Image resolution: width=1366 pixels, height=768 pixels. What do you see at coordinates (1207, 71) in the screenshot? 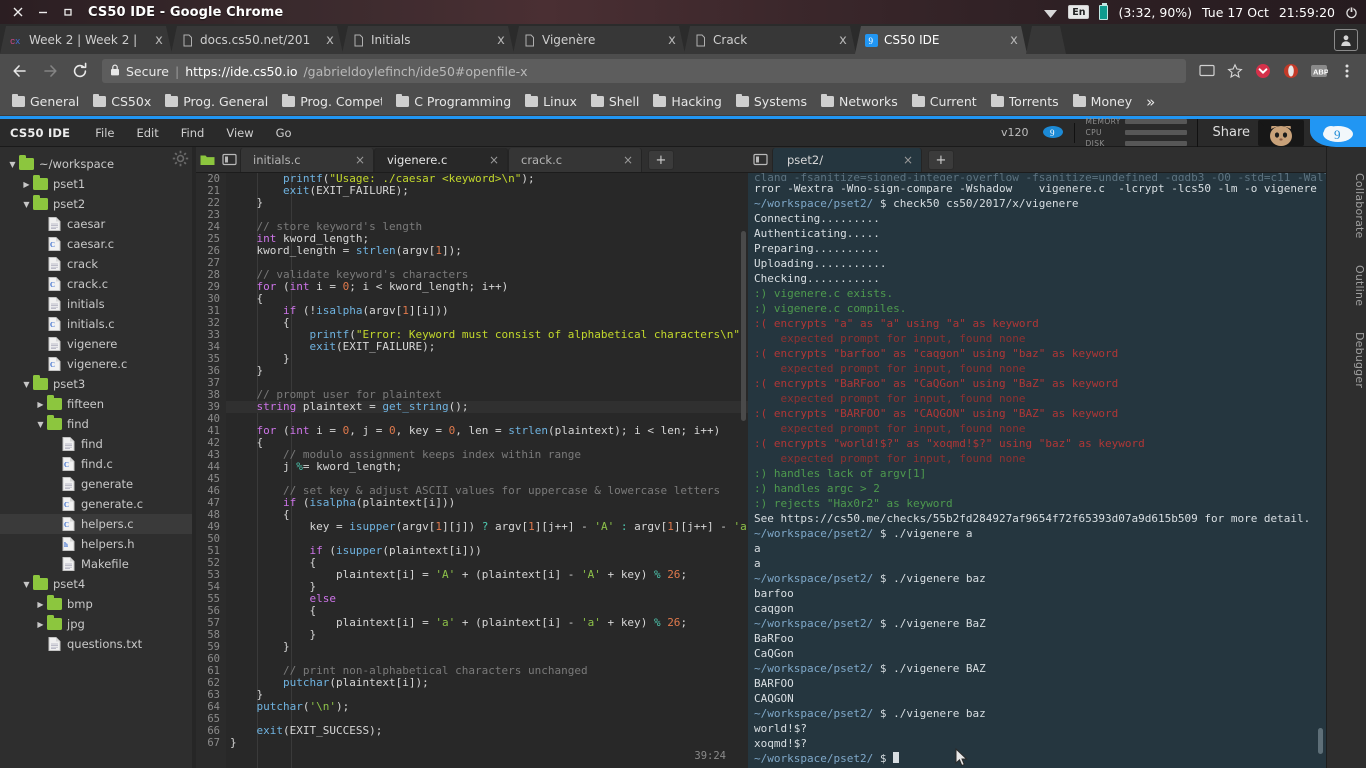
I see `cast-icon` at bounding box center [1207, 71].